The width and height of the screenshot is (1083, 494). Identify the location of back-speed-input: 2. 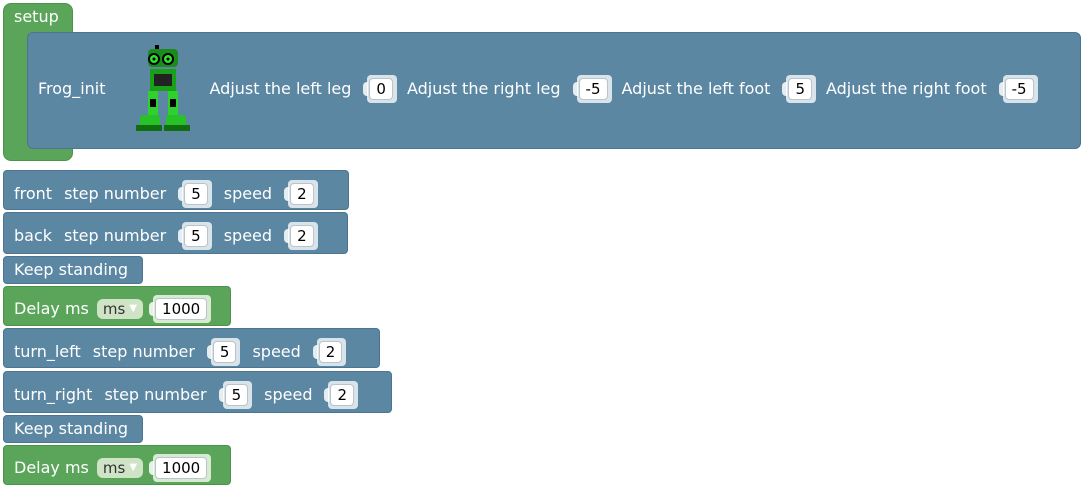
(302, 236).